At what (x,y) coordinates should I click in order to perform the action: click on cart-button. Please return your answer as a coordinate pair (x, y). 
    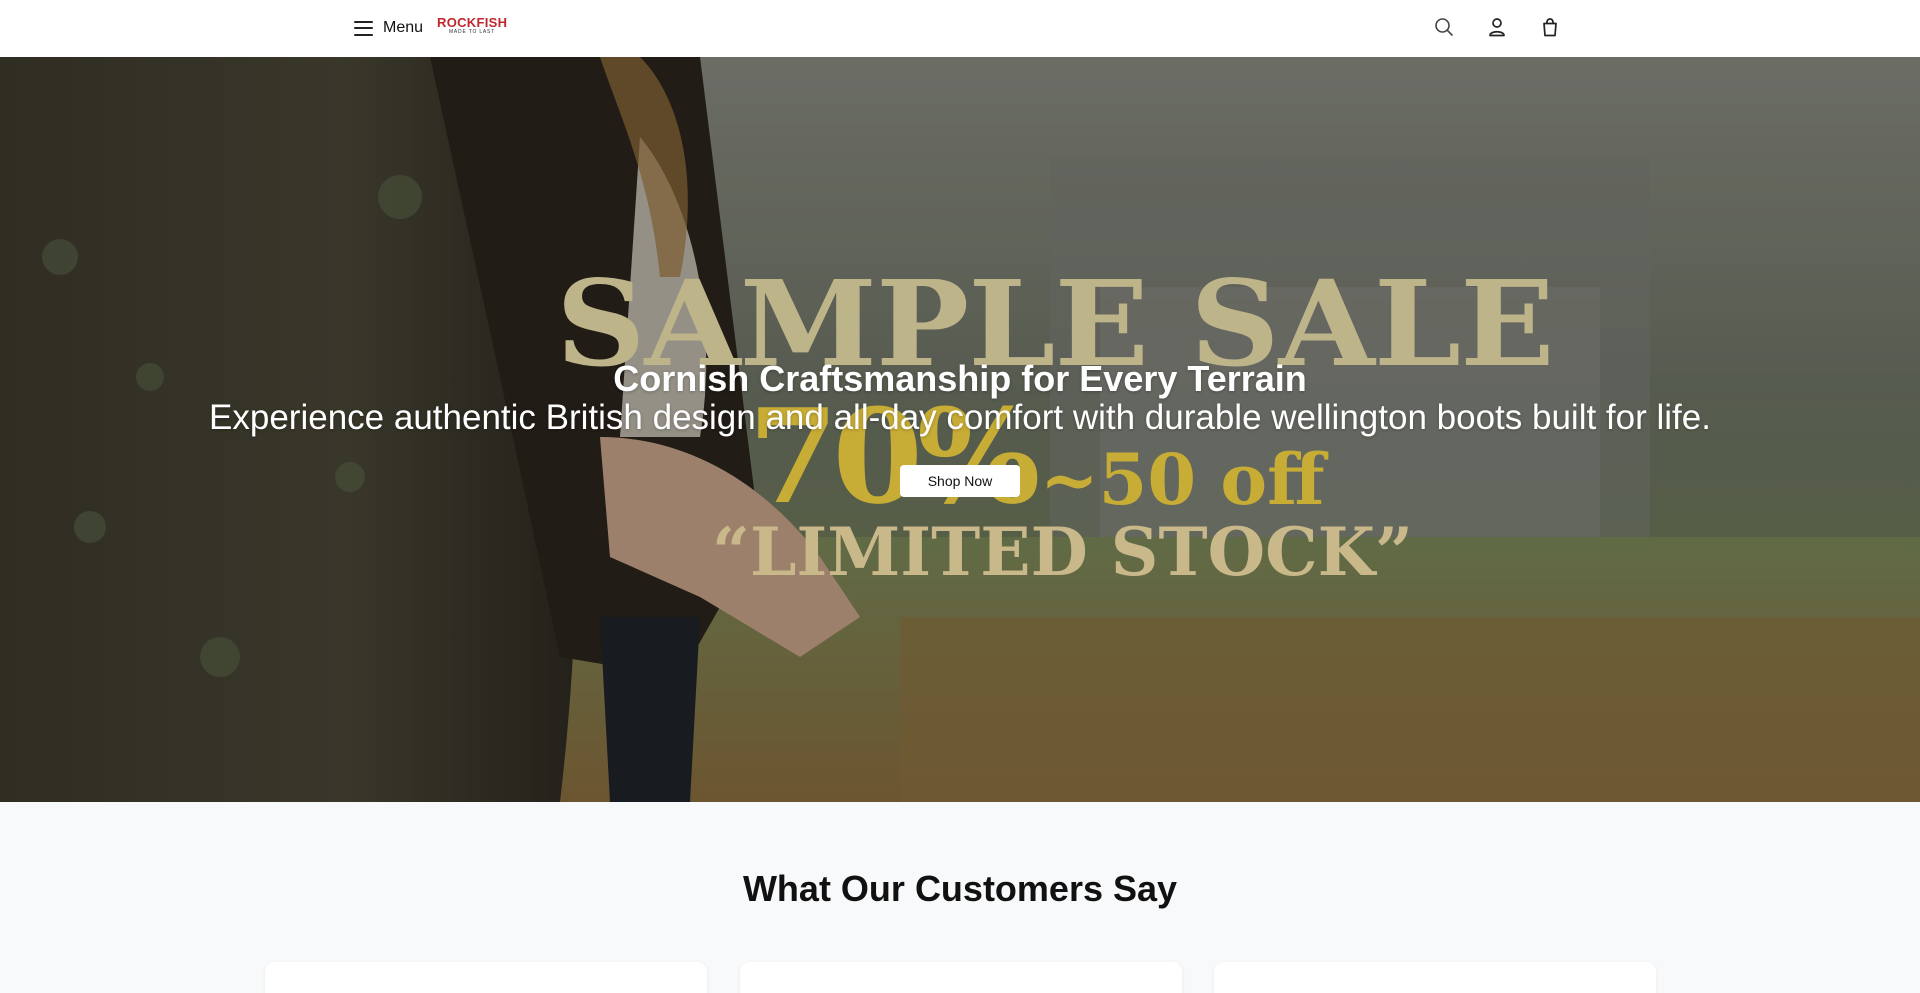
    Looking at the image, I should click on (1550, 27).